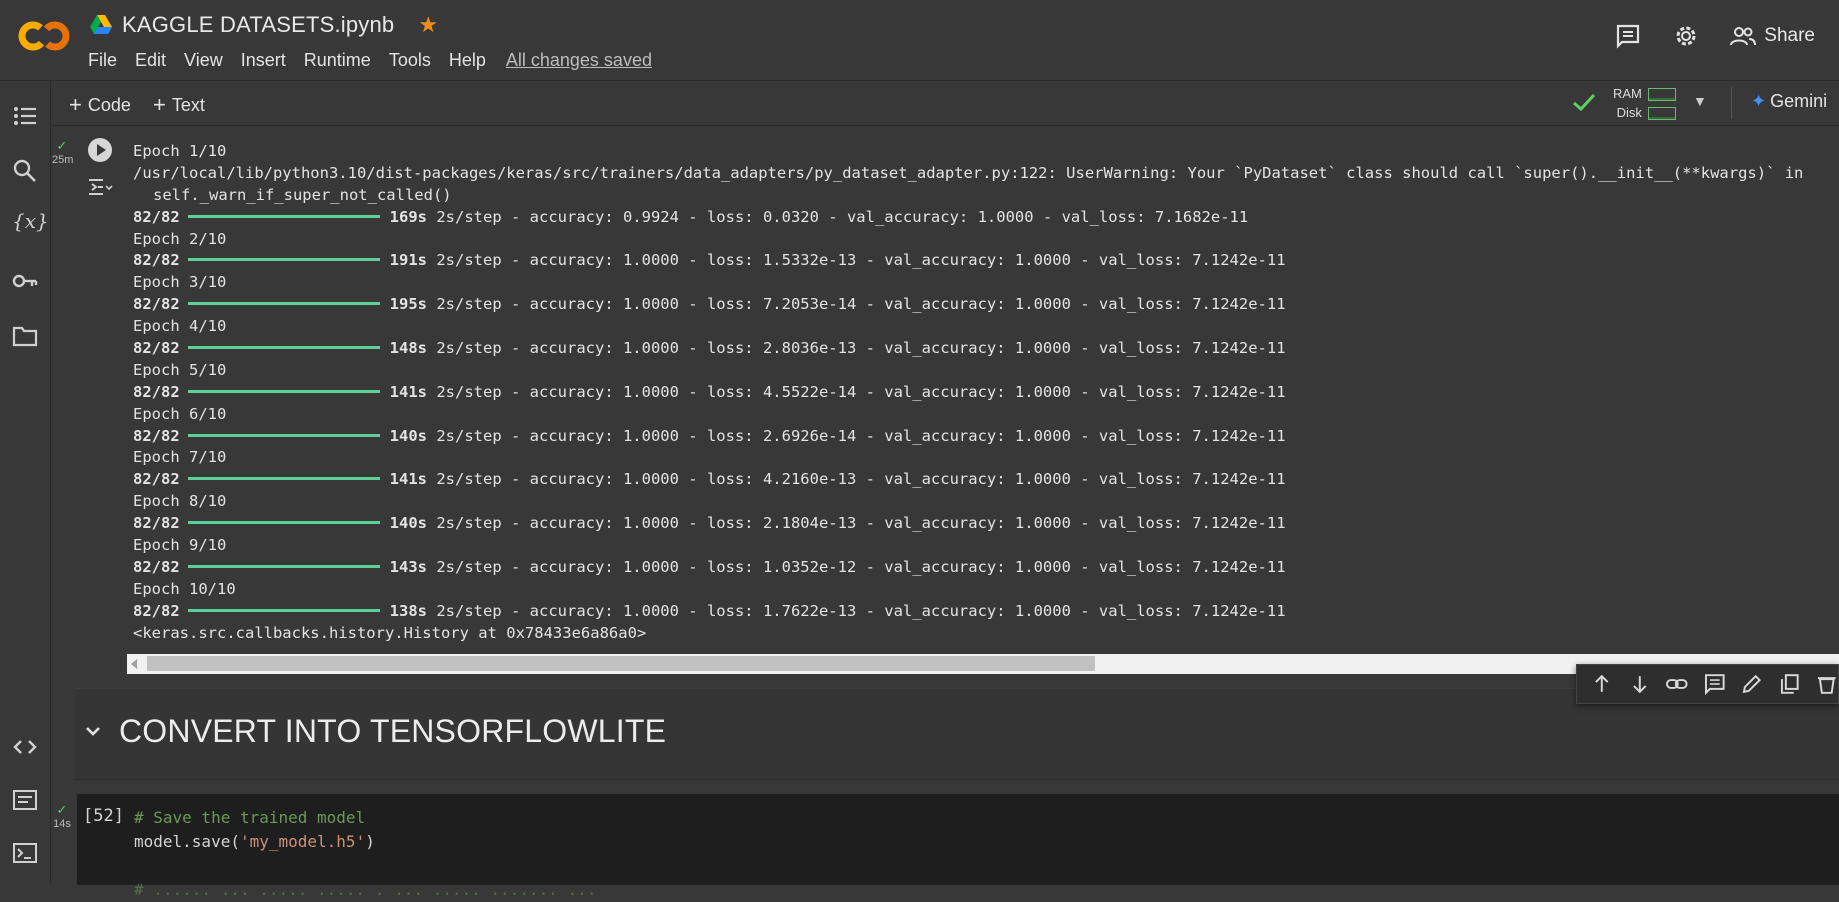 This screenshot has width=1839, height=902. I want to click on resource-monitor: RAM Disk, so click(1644, 103).